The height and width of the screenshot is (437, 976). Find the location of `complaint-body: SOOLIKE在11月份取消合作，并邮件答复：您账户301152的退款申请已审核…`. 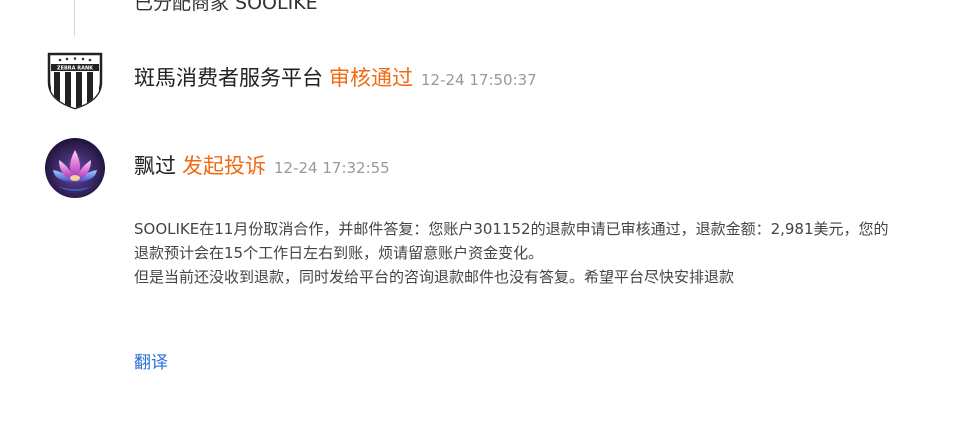

complaint-body: SOOLIKE在11月份取消合作，并邮件答复：您账户301152的退款申请已审核… is located at coordinates (544, 253).